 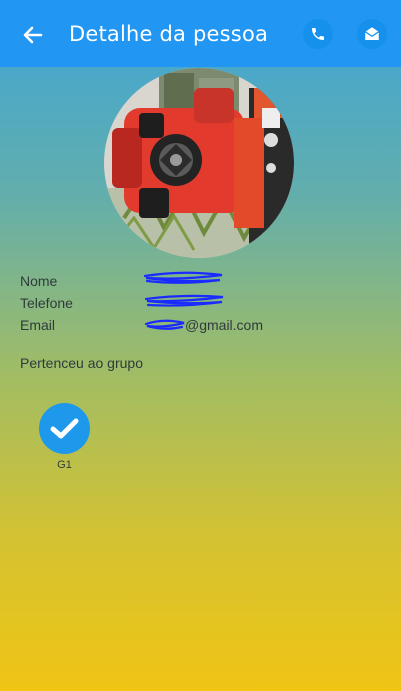 I want to click on name-redaction, so click(x=183, y=277).